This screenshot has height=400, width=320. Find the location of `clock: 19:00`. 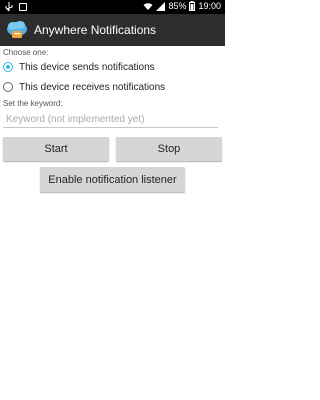

clock: 19:00 is located at coordinates (209, 6).